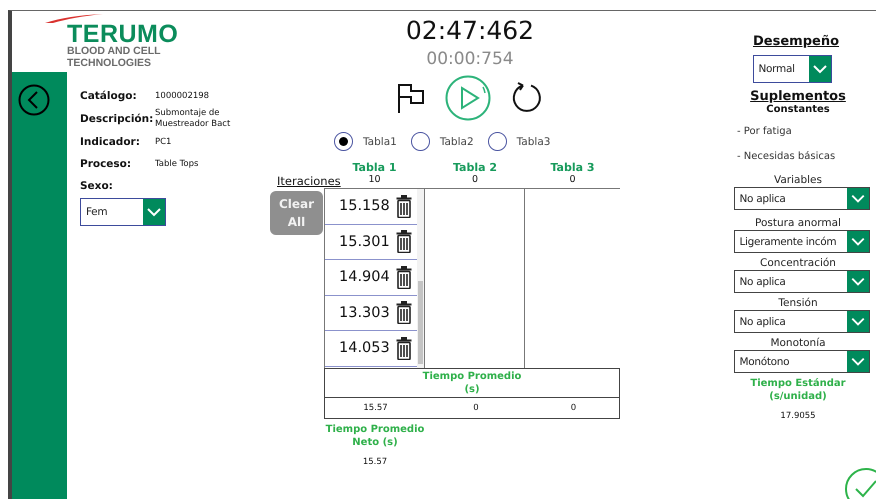 The width and height of the screenshot is (876, 499). Describe the element at coordinates (193, 119) in the screenshot. I see `field-value: Submontaje de Muestreador Bact` at that location.